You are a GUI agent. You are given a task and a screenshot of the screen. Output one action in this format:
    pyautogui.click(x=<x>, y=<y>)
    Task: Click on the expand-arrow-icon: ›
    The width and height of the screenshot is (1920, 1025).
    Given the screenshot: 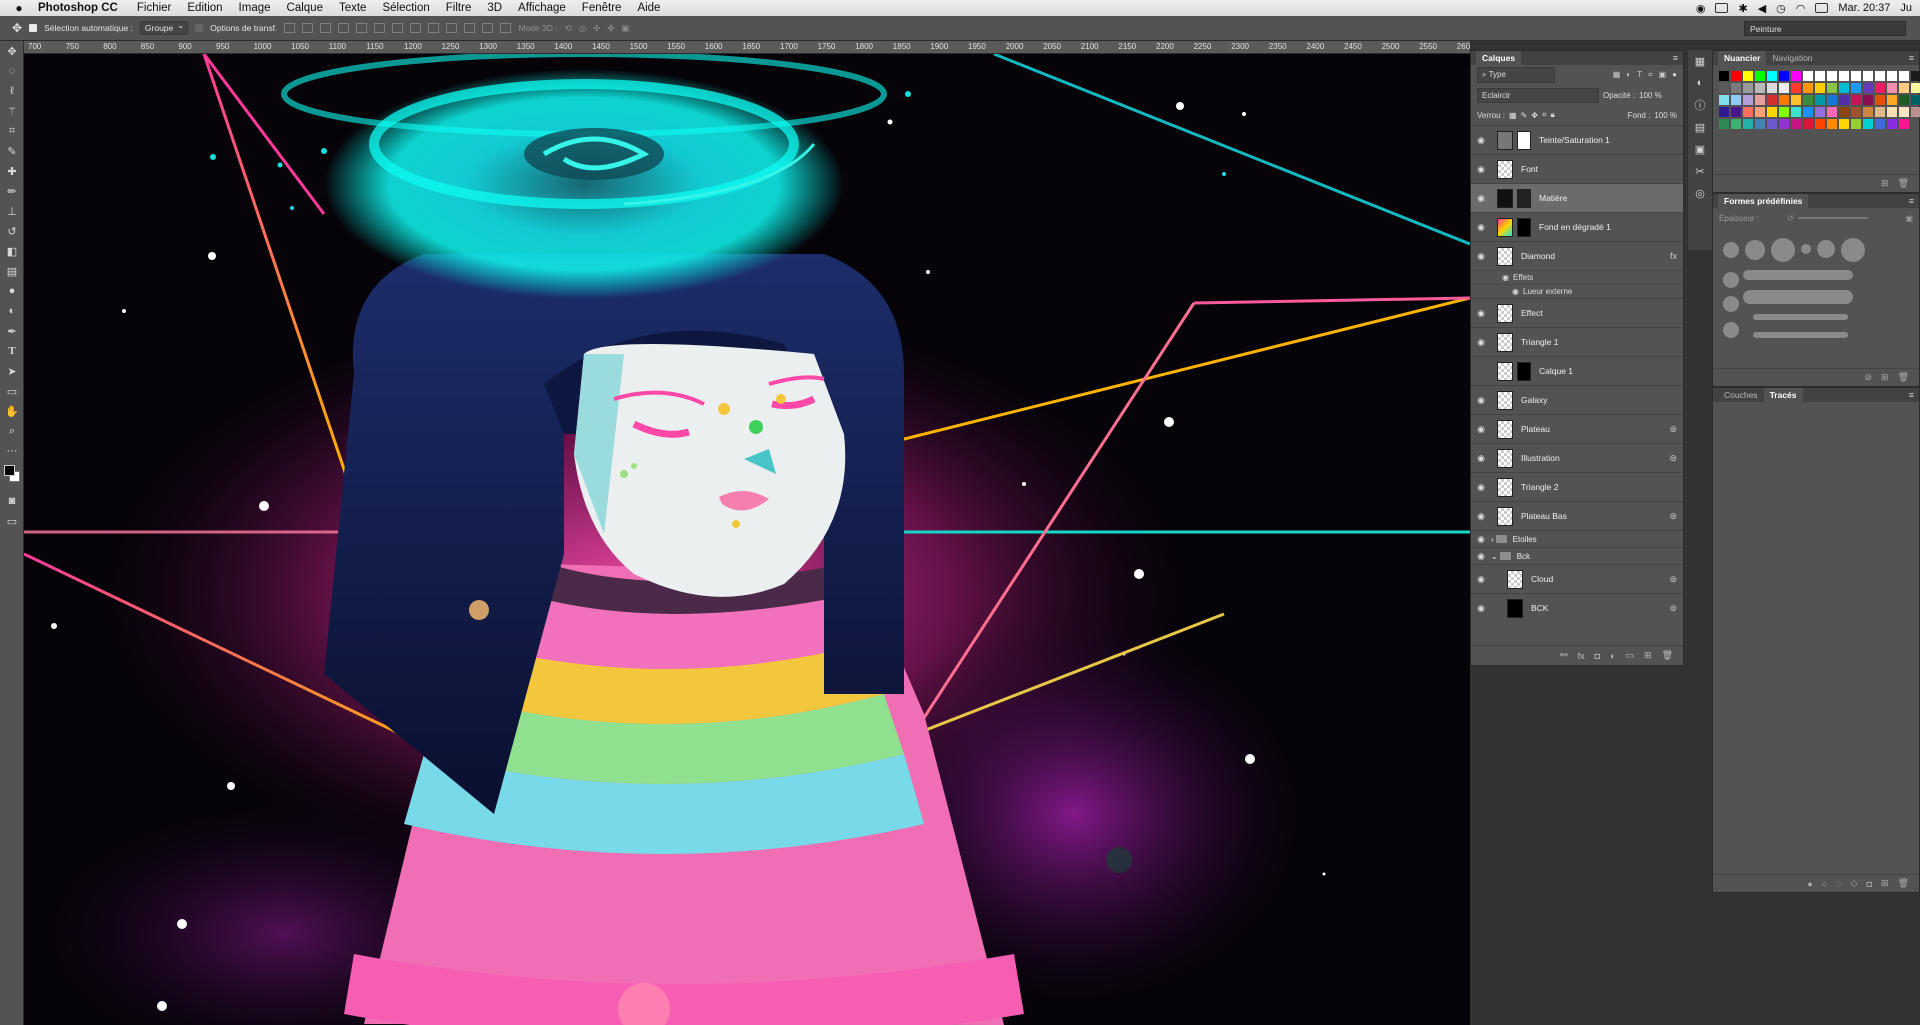 What is the action you would take?
    pyautogui.click(x=1492, y=539)
    